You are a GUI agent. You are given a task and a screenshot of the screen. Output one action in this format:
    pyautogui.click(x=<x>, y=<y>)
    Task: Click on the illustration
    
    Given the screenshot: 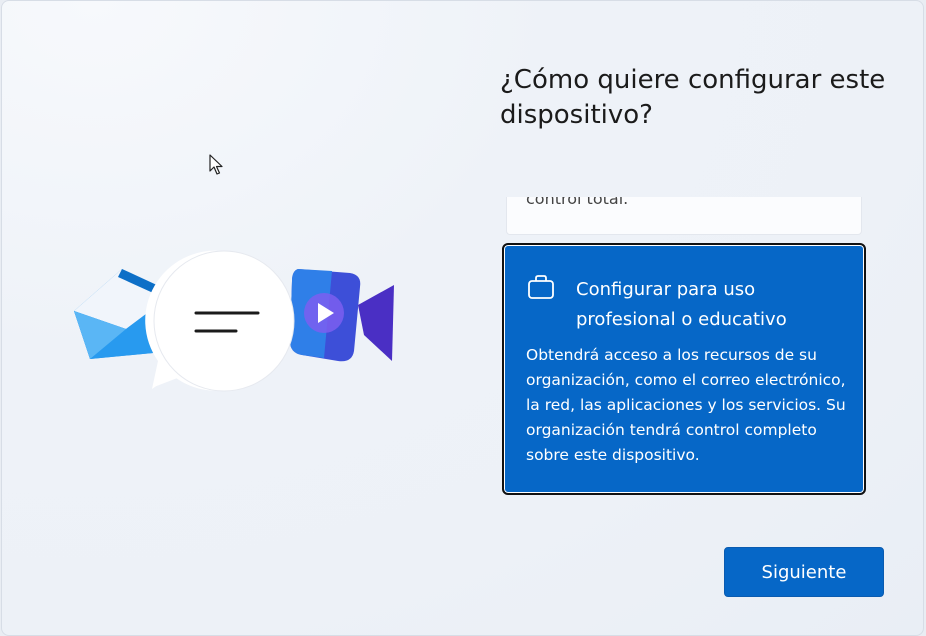 What is the action you would take?
    pyautogui.click(x=234, y=321)
    